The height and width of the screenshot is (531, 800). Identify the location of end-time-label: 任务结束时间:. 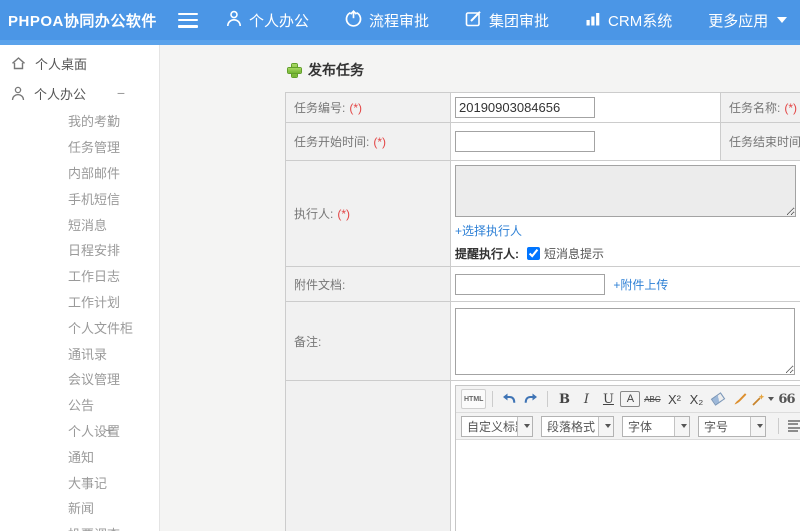
(764, 142).